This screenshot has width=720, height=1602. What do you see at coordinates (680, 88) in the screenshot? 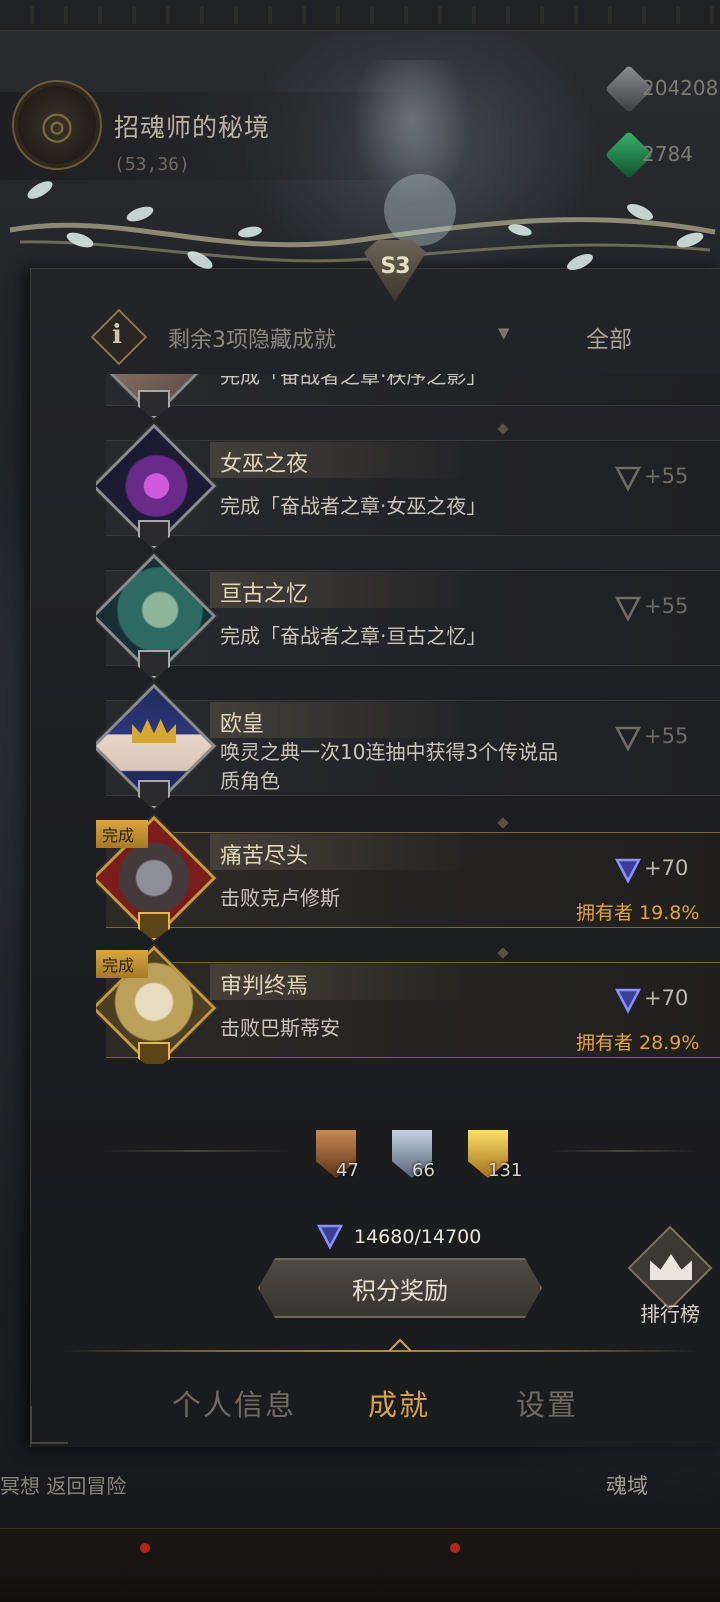
I see `stone-count: 204208` at bounding box center [680, 88].